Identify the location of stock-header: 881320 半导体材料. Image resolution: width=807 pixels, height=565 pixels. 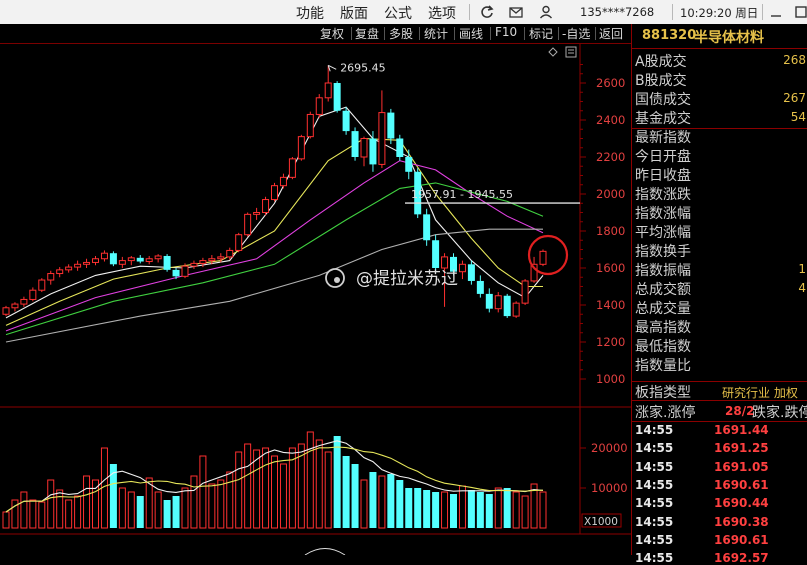
(719, 36).